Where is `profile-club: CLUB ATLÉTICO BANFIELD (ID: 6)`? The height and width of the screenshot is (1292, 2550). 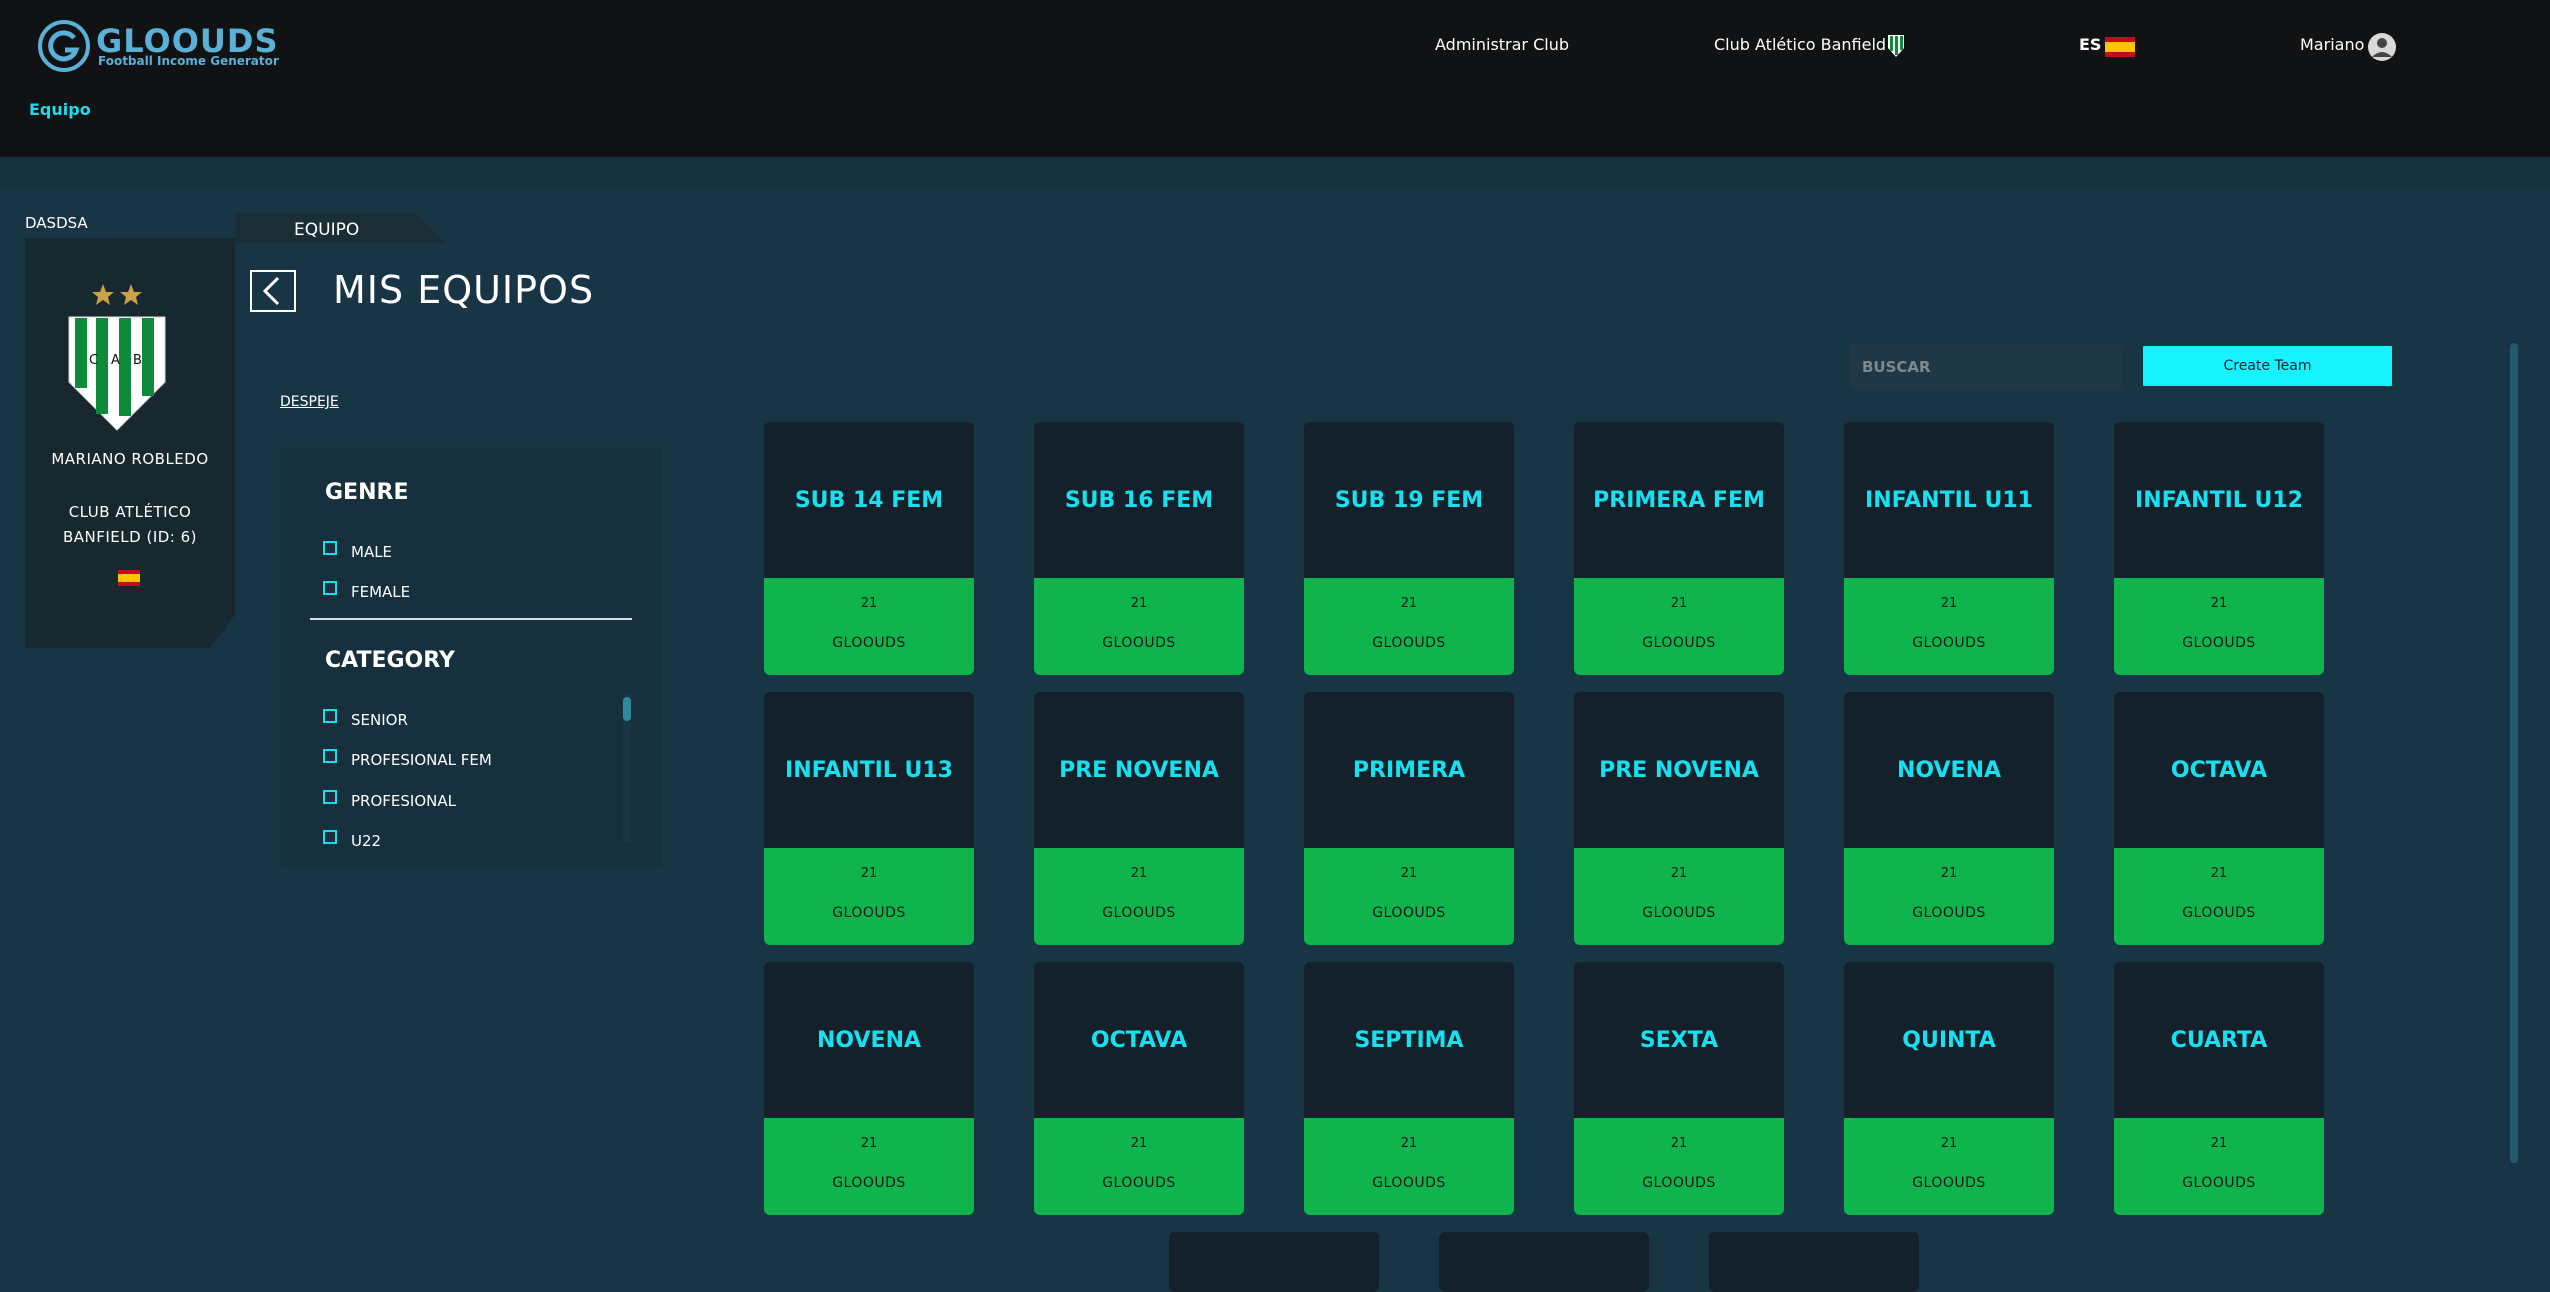 profile-club: CLUB ATLÉTICO BANFIELD (ID: 6) is located at coordinates (130, 524).